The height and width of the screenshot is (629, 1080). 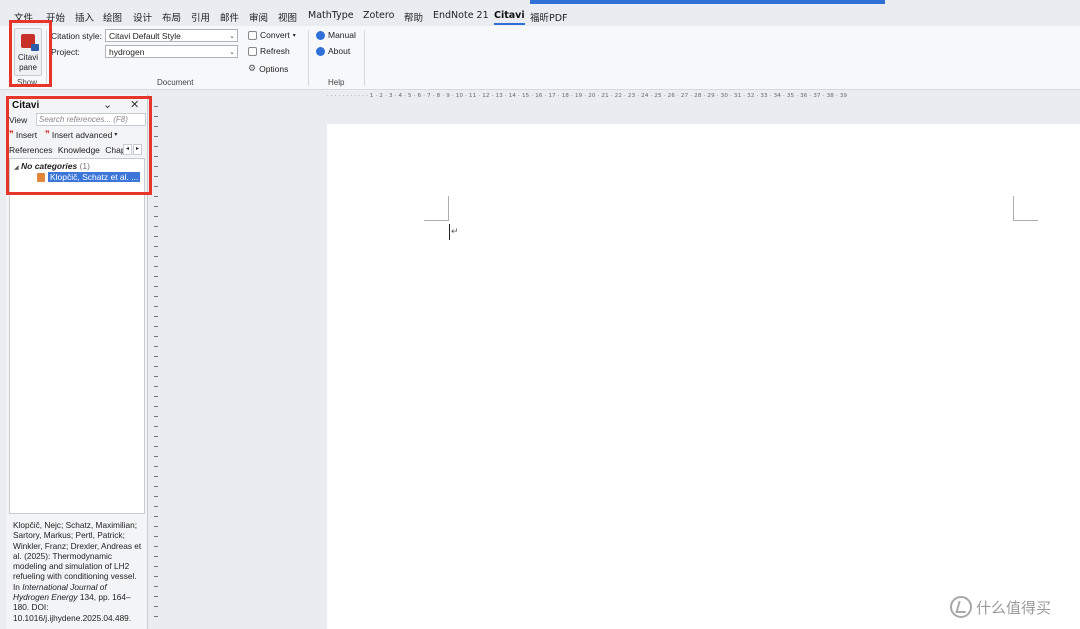 What do you see at coordinates (461, 15) in the screenshot?
I see `tab-endnote: EndNote 21` at bounding box center [461, 15].